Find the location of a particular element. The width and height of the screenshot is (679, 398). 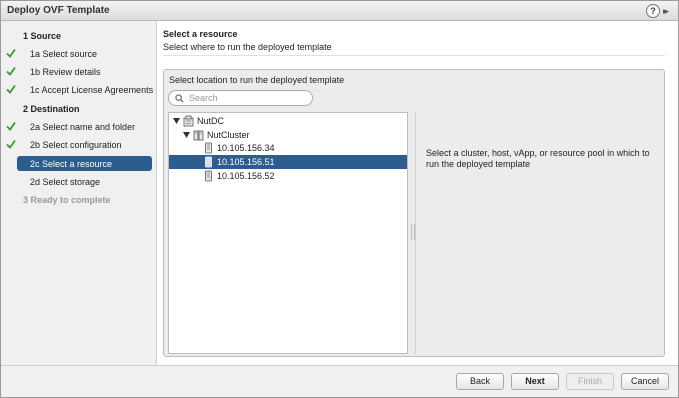

nav-step-label: 1b Review details is located at coordinates (65, 72).